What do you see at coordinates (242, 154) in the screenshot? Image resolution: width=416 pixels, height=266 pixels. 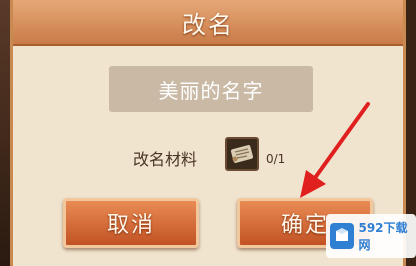 I see `scroll-icon` at bounding box center [242, 154].